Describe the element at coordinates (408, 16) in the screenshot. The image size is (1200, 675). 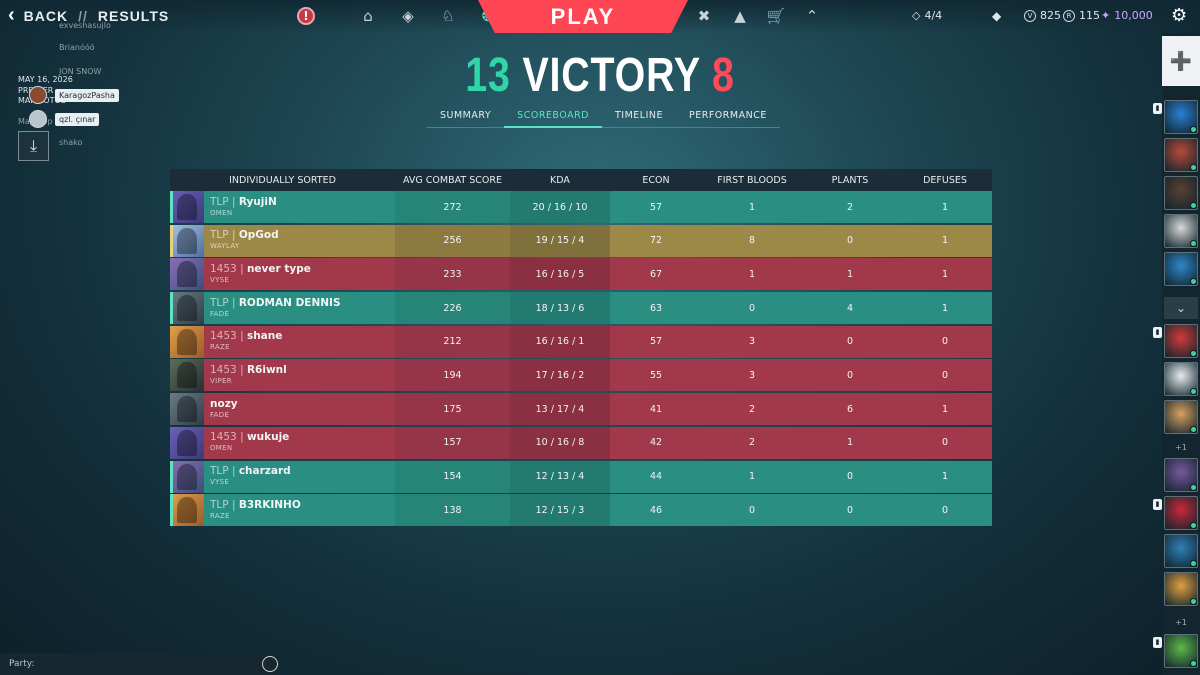
I see `agents-icon: ◈` at that location.